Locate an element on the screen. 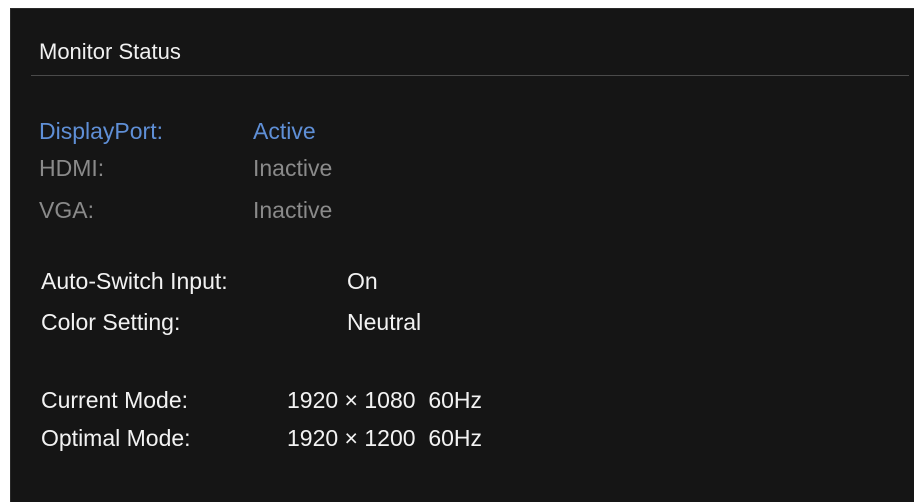 The image size is (914, 502). input-row-vga: VGA: Inactive is located at coordinates (239, 210).